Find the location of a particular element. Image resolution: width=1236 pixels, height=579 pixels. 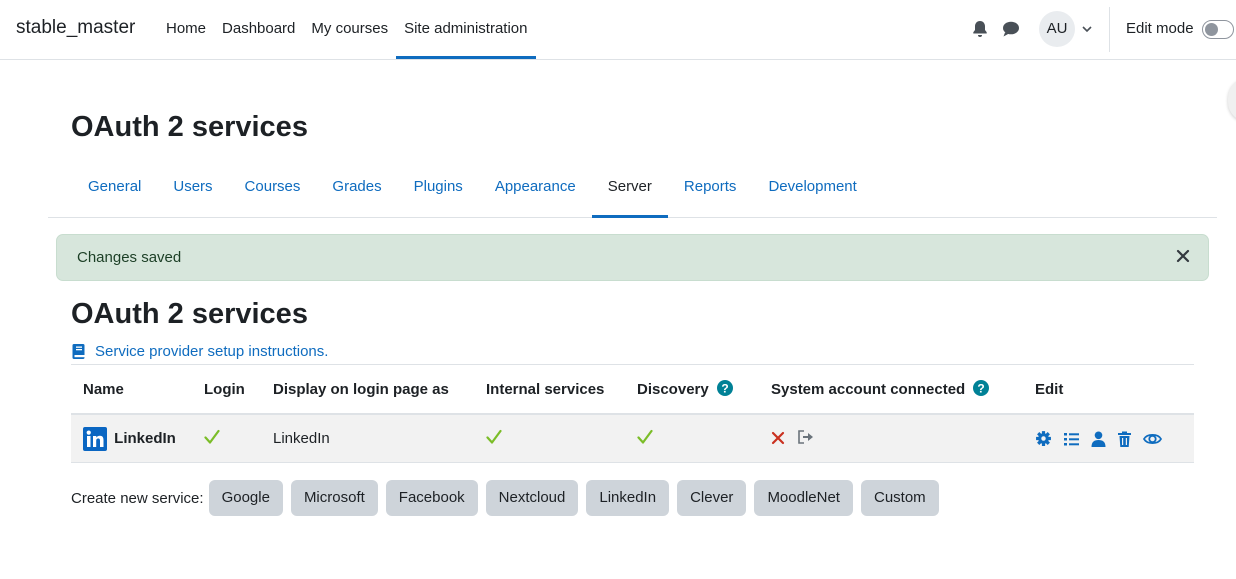

tab-server: Server is located at coordinates (629, 190).